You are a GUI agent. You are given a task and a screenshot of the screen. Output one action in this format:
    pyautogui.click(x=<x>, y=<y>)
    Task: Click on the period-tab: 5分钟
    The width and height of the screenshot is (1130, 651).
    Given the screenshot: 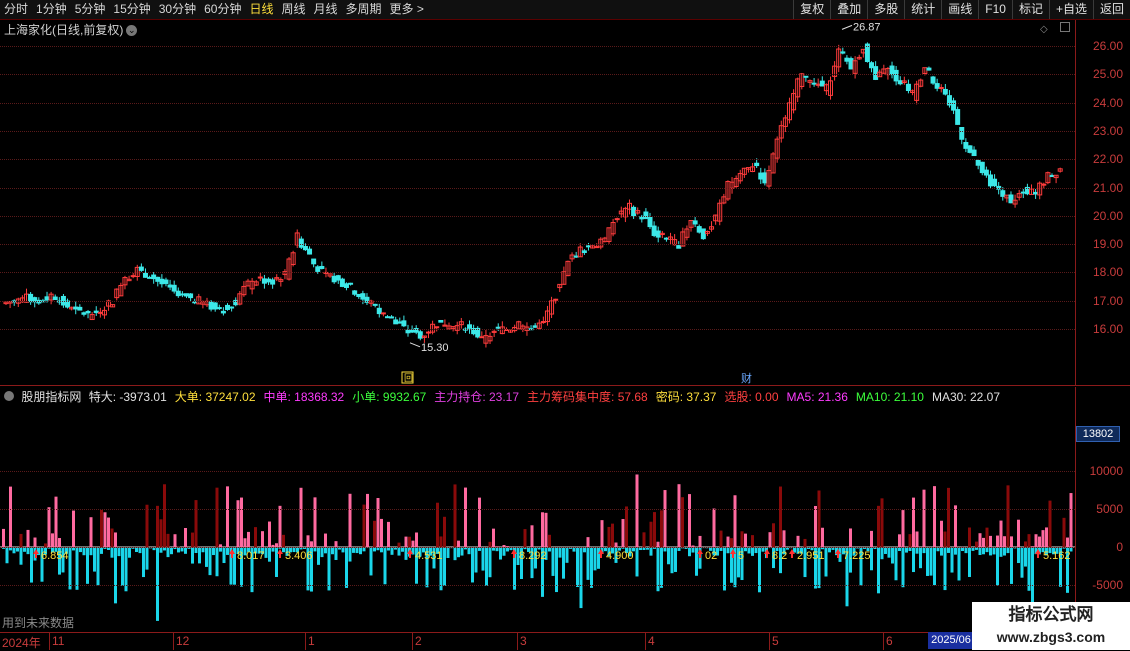 What is the action you would take?
    pyautogui.click(x=90, y=9)
    